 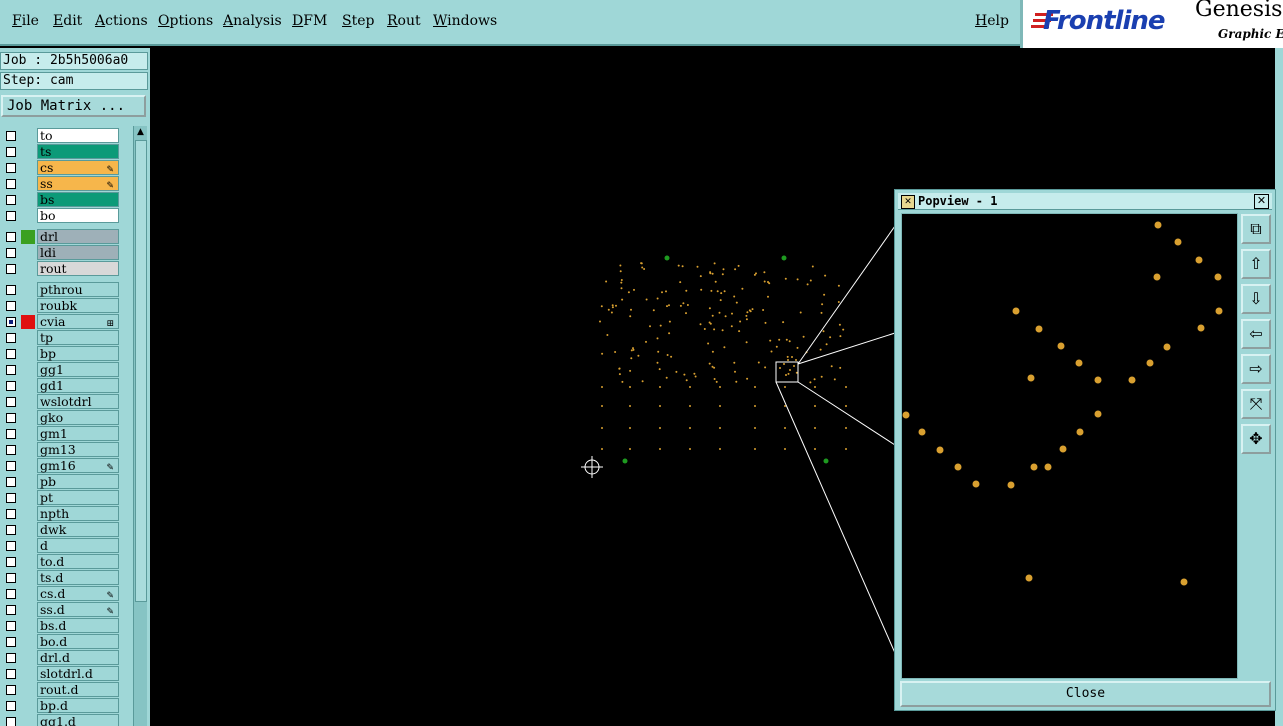 I want to click on layer-row-gm1: gm1, so click(x=62, y=434).